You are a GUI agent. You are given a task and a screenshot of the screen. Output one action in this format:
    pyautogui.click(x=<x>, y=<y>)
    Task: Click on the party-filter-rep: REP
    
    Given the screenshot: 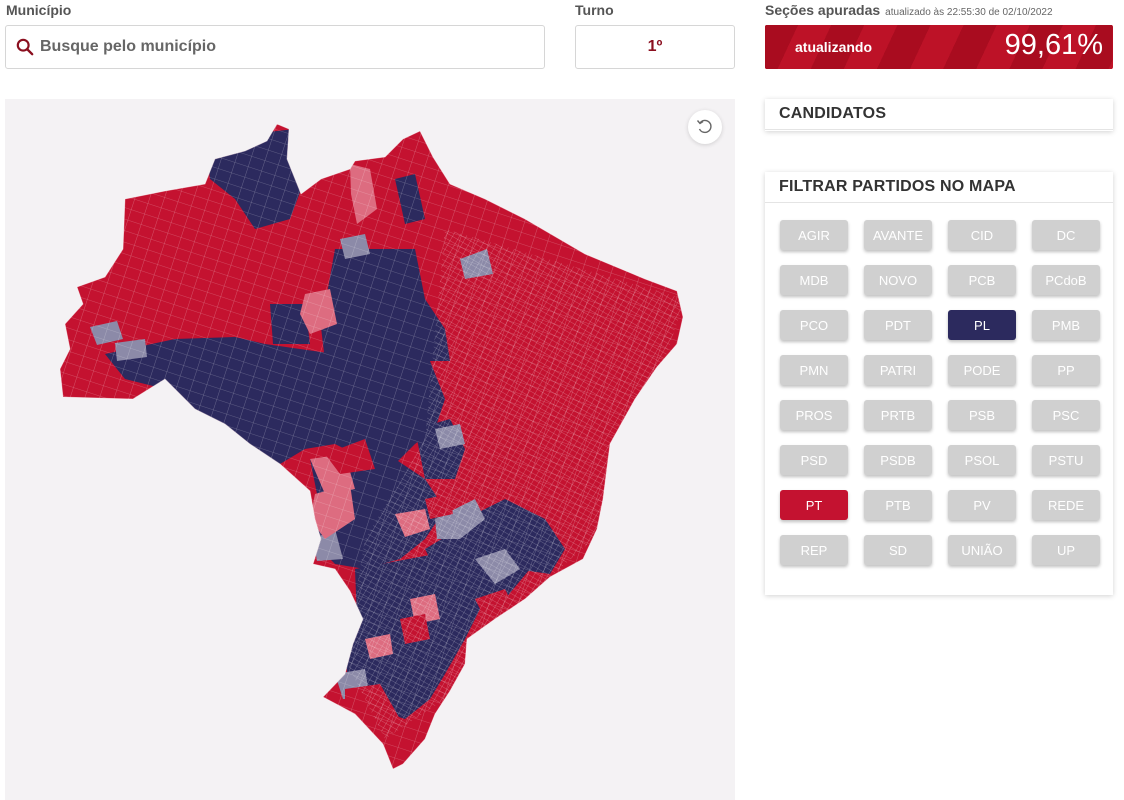 What is the action you would take?
    pyautogui.click(x=814, y=550)
    